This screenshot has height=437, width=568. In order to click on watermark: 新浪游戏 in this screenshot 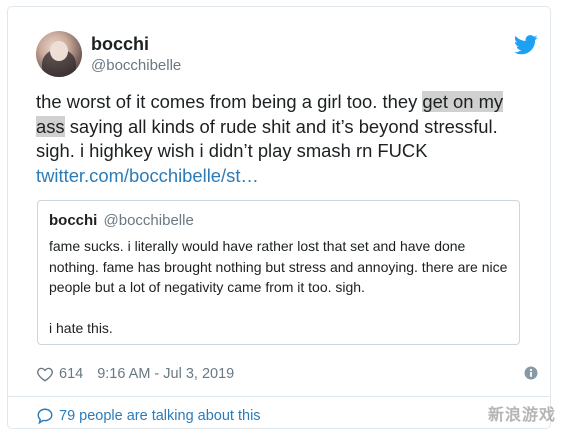, I will do `click(521, 415)`.